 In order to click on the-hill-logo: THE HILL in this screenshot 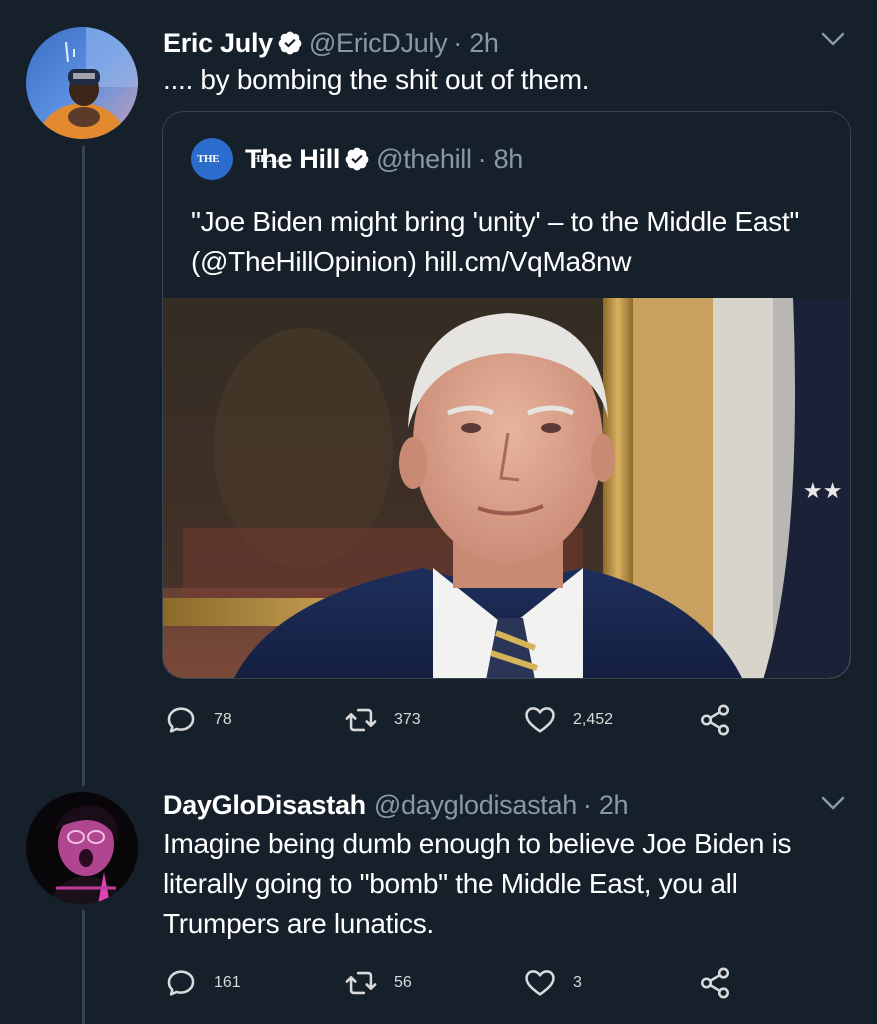, I will do `click(235, 159)`.